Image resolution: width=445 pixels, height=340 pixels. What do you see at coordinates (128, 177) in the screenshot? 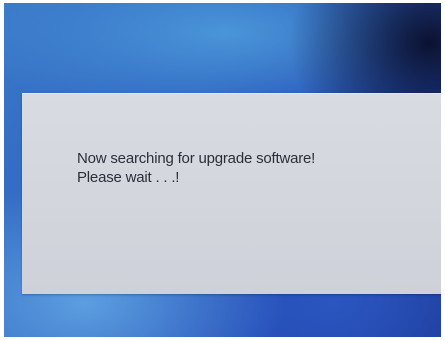
I see `message-line-please-wait: Please wait . . .!` at bounding box center [128, 177].